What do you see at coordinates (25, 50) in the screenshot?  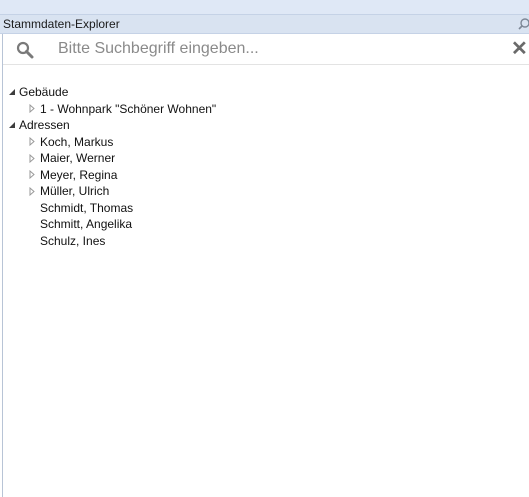 I see `search-icon` at bounding box center [25, 50].